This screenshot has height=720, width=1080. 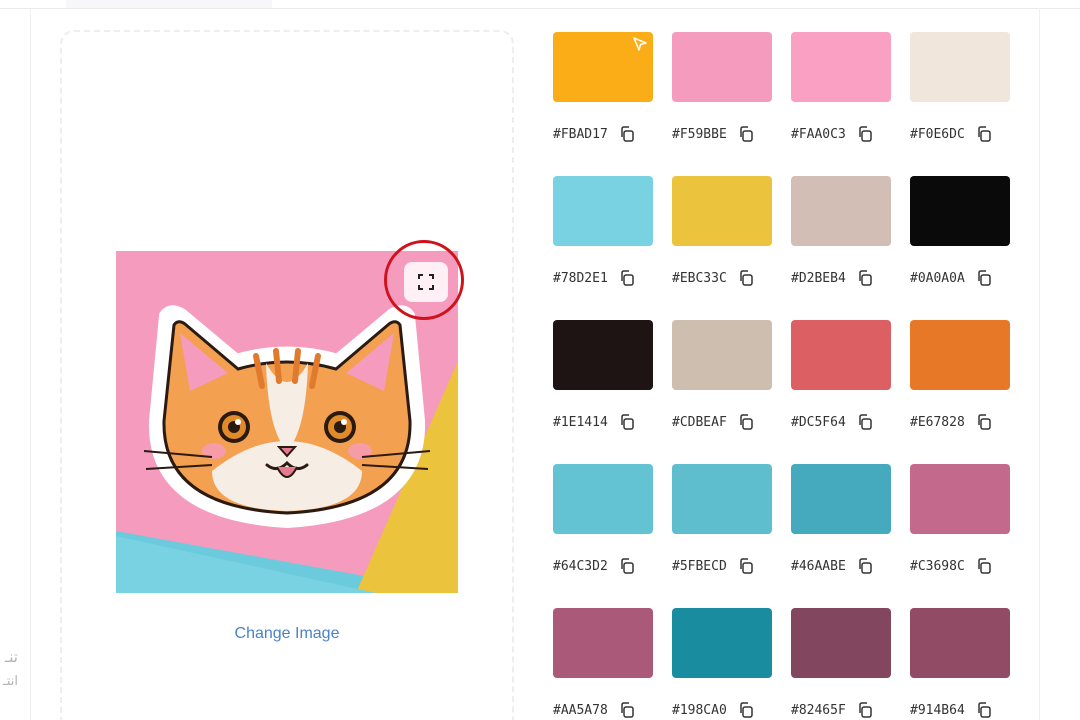 I want to click on hex-code-text: #D2BEB4, so click(x=818, y=278).